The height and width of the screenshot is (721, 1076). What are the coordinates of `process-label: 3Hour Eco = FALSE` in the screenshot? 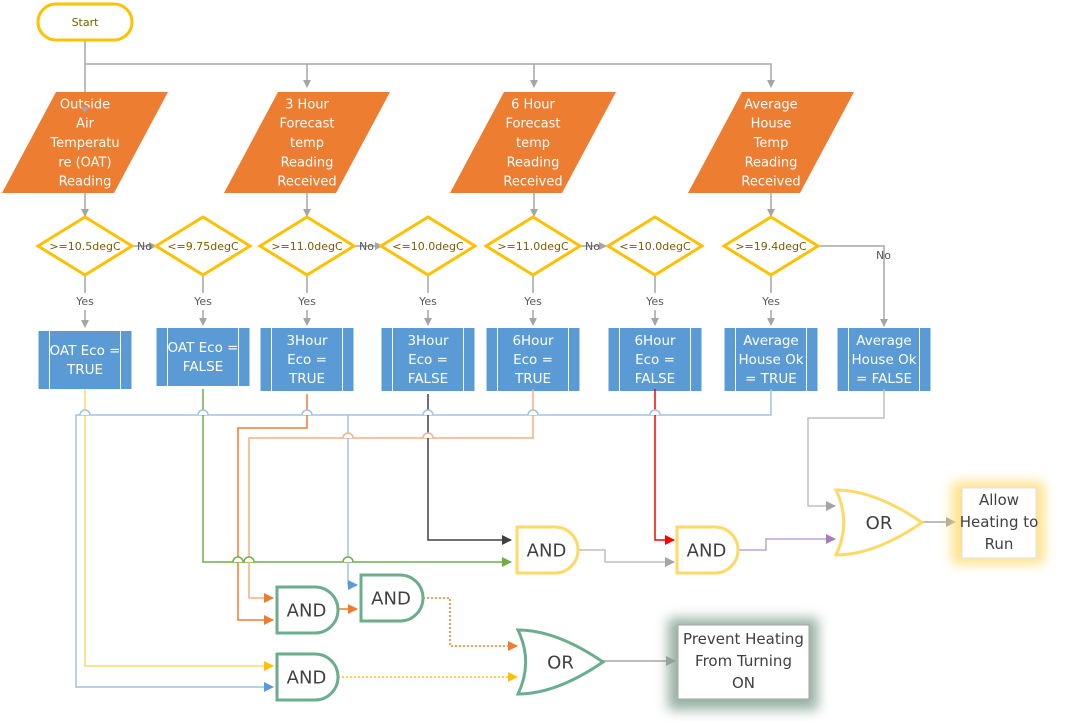 It's located at (428, 360).